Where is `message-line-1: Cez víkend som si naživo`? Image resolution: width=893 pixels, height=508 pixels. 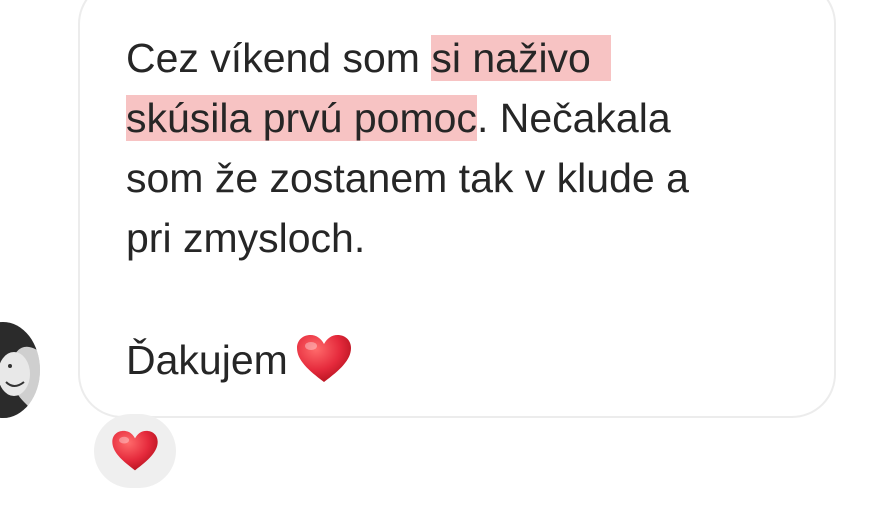
message-line-1: Cez víkend som si naživo is located at coordinates (368, 58).